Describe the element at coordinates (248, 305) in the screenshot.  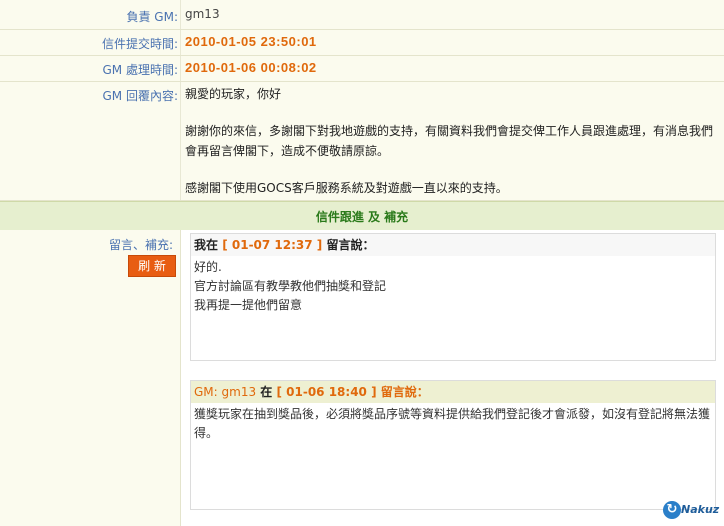
I see `user-message-line: 我再提一提他們留意` at that location.